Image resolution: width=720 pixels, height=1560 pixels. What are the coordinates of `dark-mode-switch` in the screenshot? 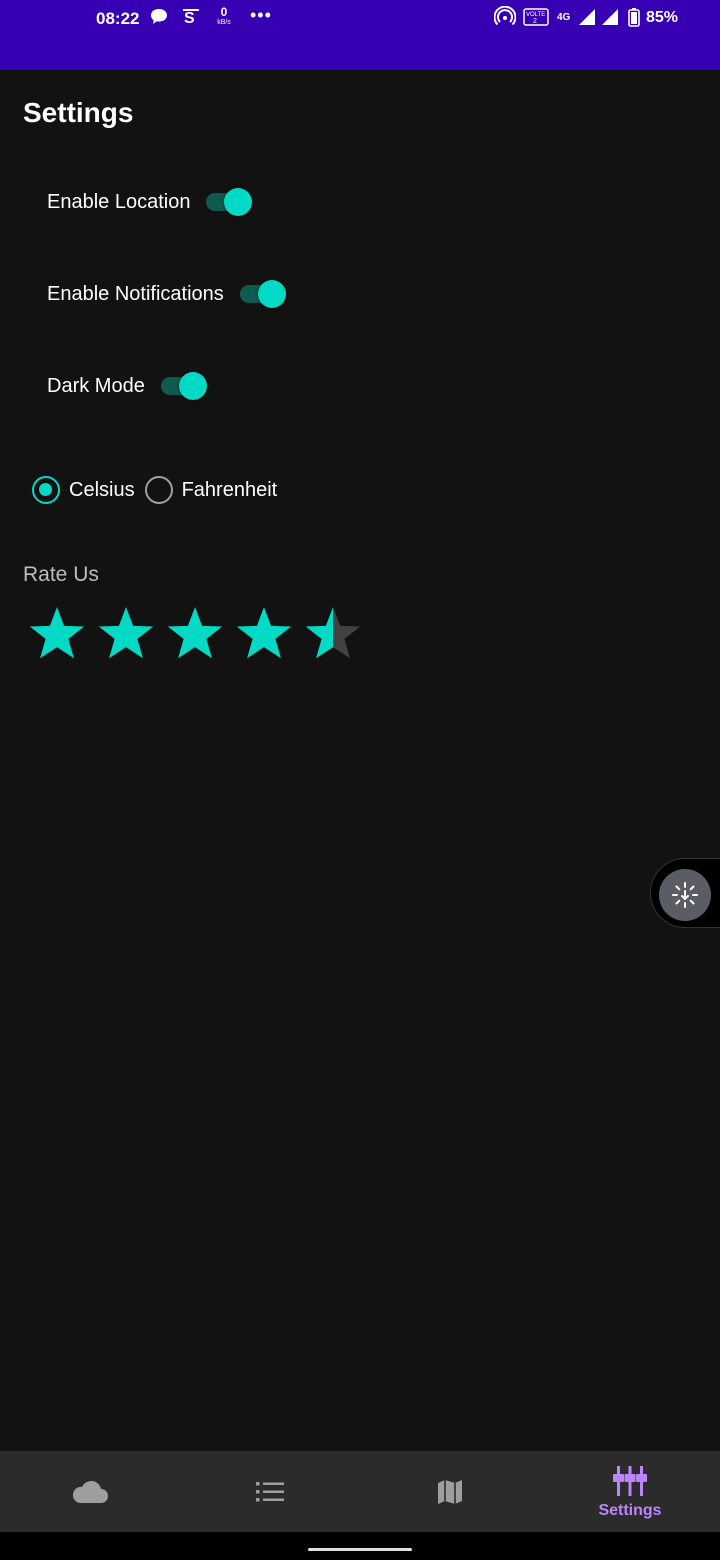 It's located at (184, 386).